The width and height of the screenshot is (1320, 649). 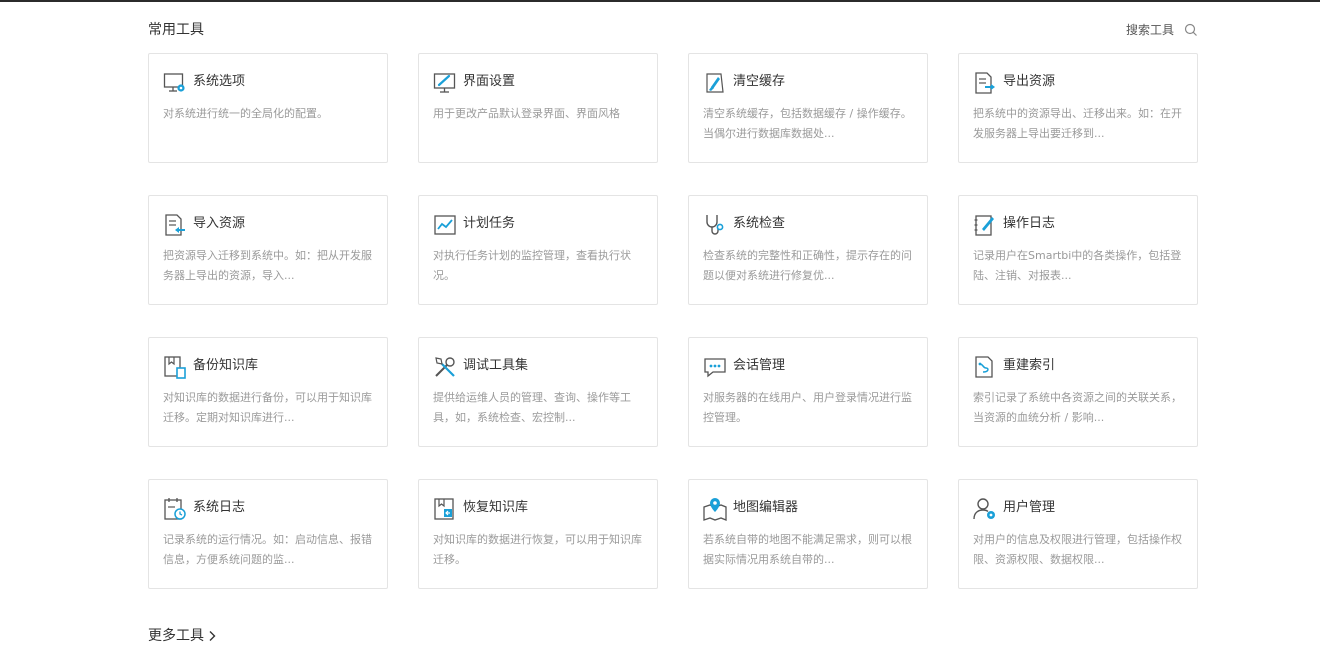 What do you see at coordinates (1029, 365) in the screenshot?
I see `tool-title: 重建索引` at bounding box center [1029, 365].